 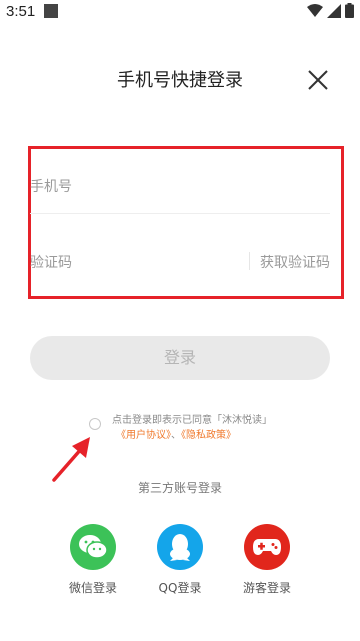 What do you see at coordinates (21, 11) in the screenshot?
I see `status-time: 3:51` at bounding box center [21, 11].